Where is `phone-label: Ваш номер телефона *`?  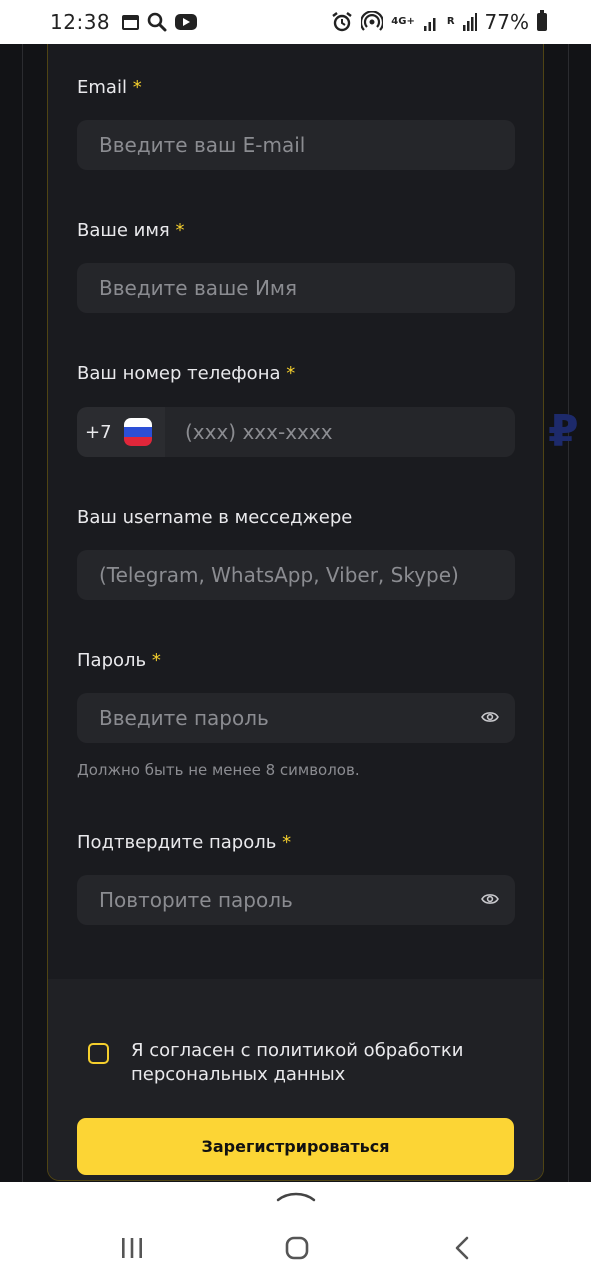 phone-label: Ваш номер телефона * is located at coordinates (186, 373).